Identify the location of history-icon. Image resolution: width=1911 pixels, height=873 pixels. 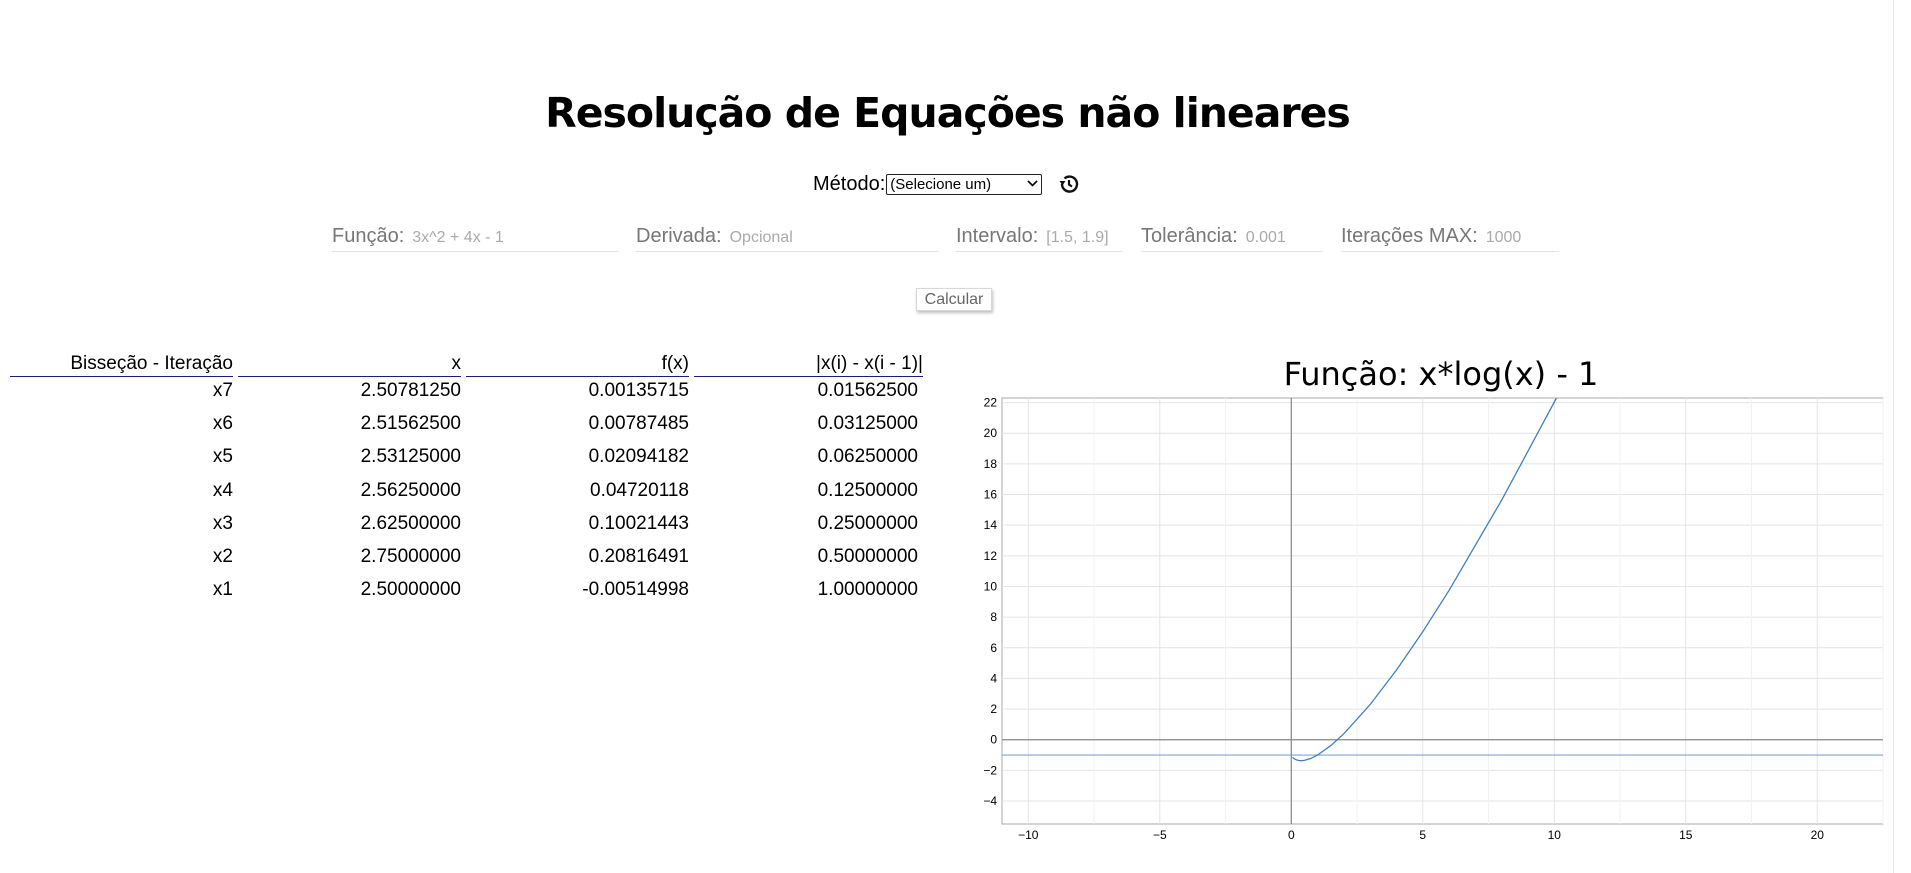
(1069, 184).